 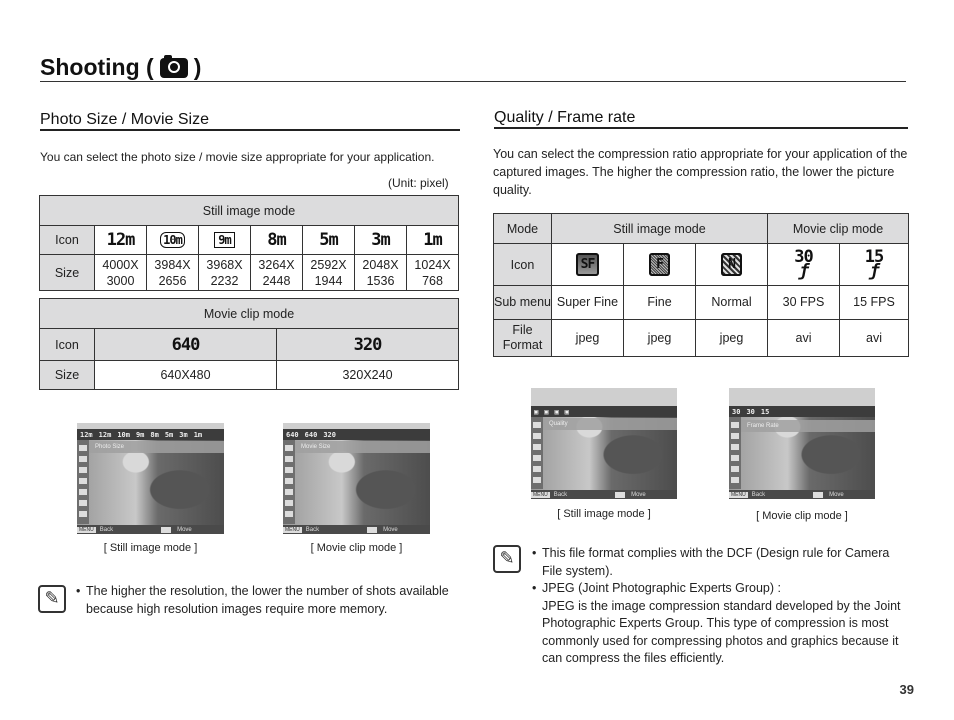 I want to click on size-cell: 2592X 1944, so click(x=328, y=272).